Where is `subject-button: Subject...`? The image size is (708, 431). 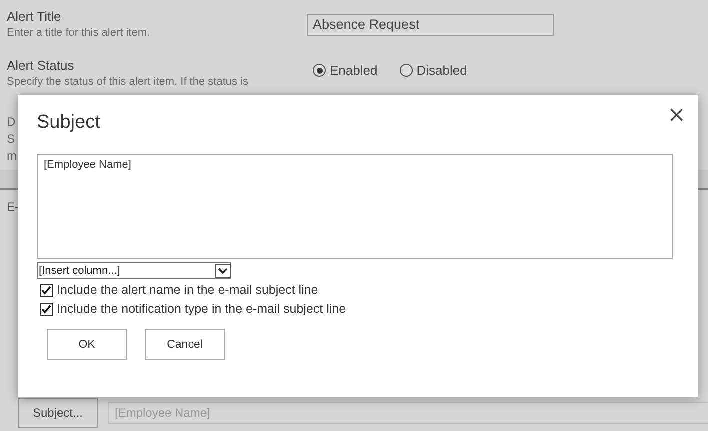
subject-button: Subject... is located at coordinates (58, 413).